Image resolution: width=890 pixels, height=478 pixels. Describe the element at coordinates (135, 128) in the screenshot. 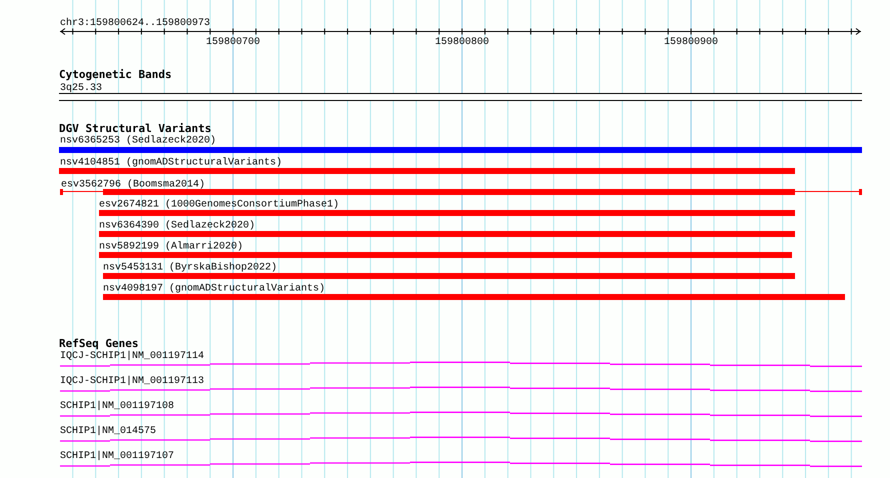

I see `track-title: DGV Structural Variants` at that location.